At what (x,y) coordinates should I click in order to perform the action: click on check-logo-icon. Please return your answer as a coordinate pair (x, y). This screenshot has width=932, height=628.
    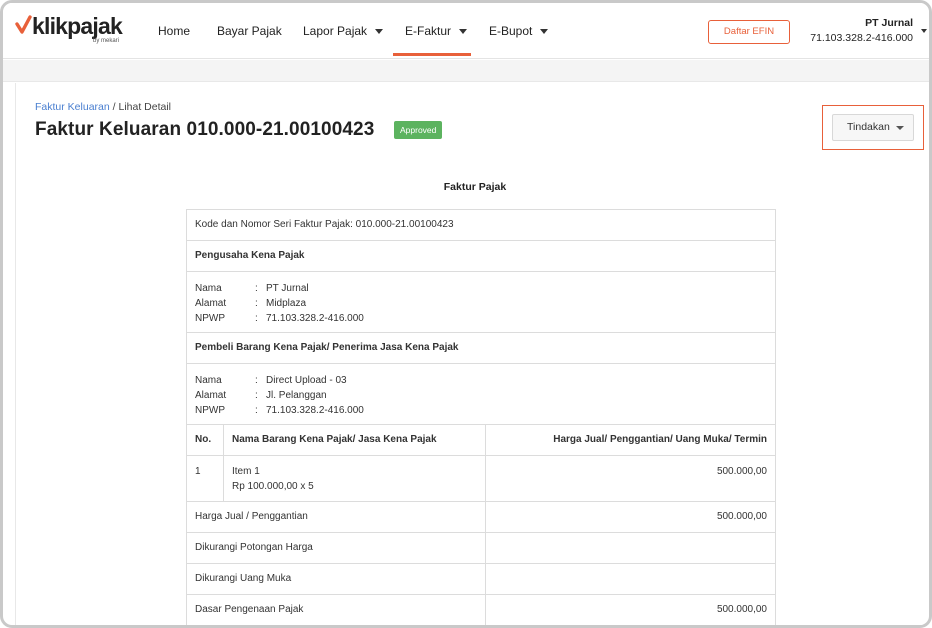
    Looking at the image, I should click on (23, 24).